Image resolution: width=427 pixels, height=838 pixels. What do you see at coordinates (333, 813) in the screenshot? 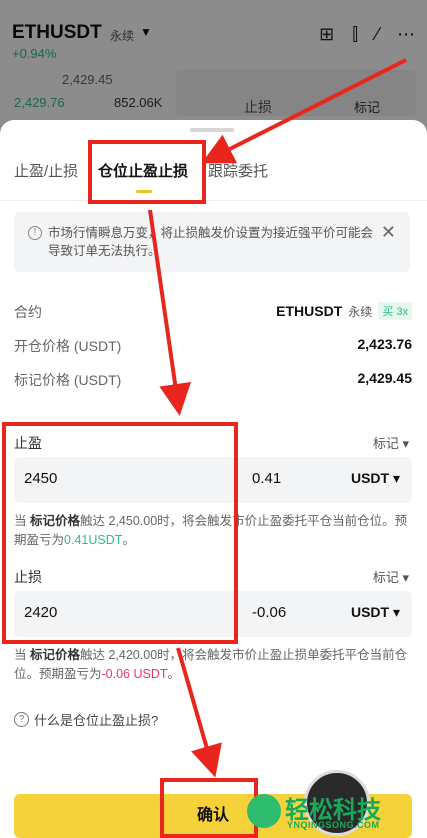
I see `watermark: 轻松科技 YNQINGSONG.COM` at bounding box center [333, 813].